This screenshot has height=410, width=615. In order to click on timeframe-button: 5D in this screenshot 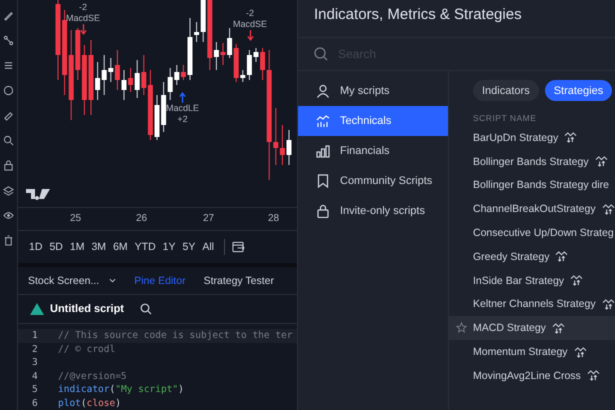, I will do `click(56, 246)`.